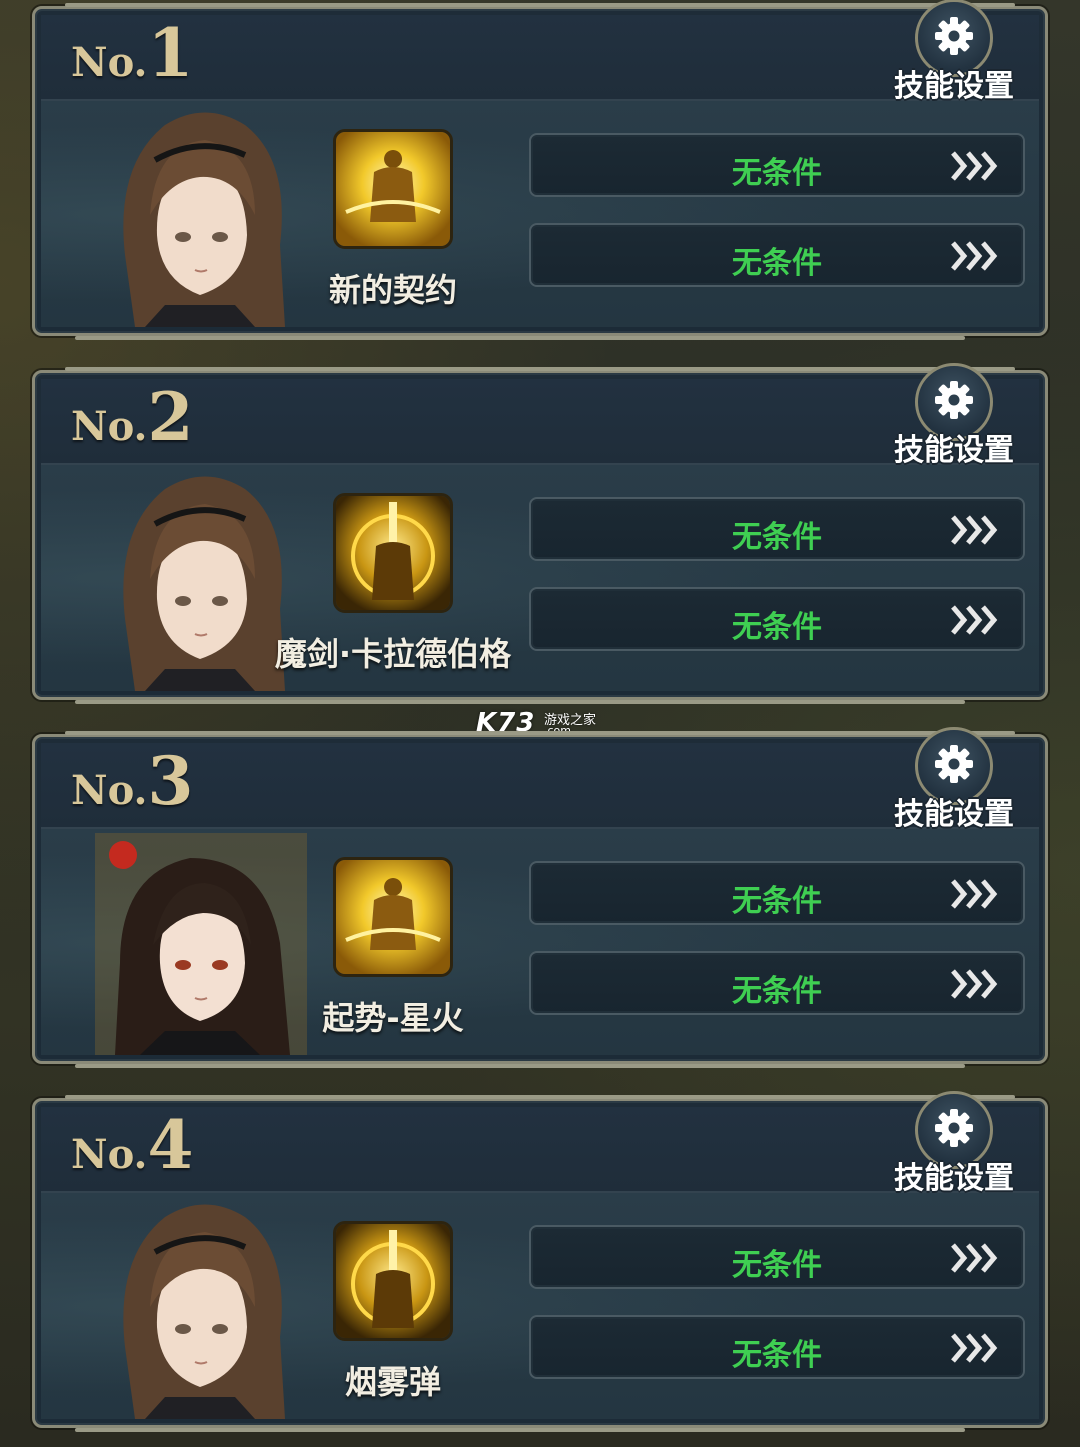 The image size is (1080, 1447). Describe the element at coordinates (392, 1382) in the screenshot. I see `skill-name: 烟雾弹` at that location.